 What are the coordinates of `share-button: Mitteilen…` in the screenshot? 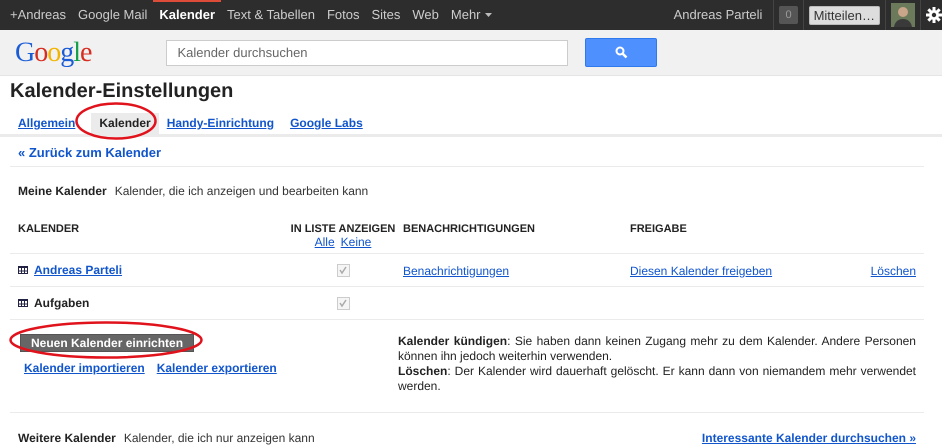 It's located at (844, 15).